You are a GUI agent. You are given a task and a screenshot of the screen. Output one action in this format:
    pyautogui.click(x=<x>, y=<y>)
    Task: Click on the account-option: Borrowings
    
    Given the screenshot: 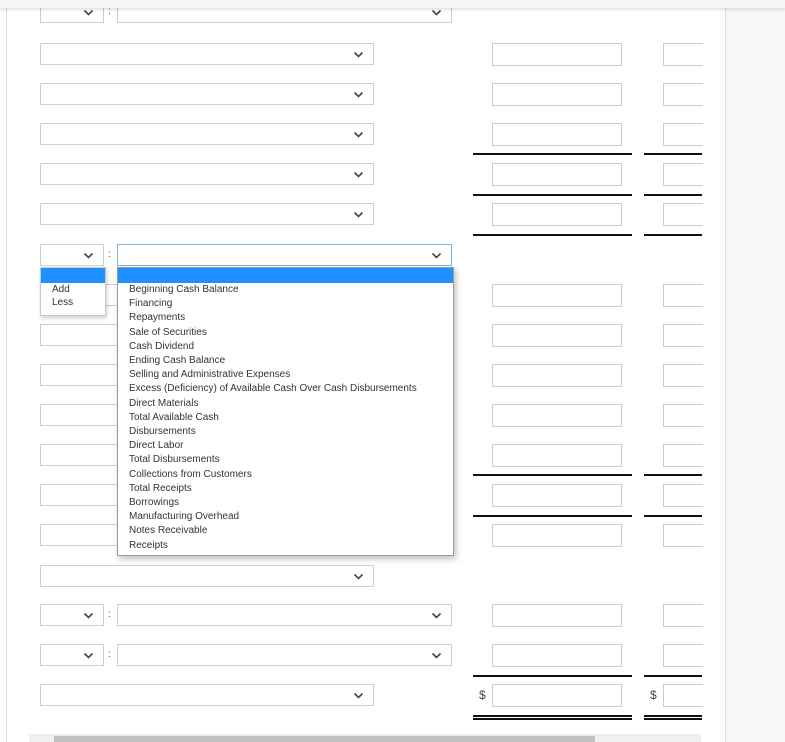 What is the action you would take?
    pyautogui.click(x=285, y=503)
    